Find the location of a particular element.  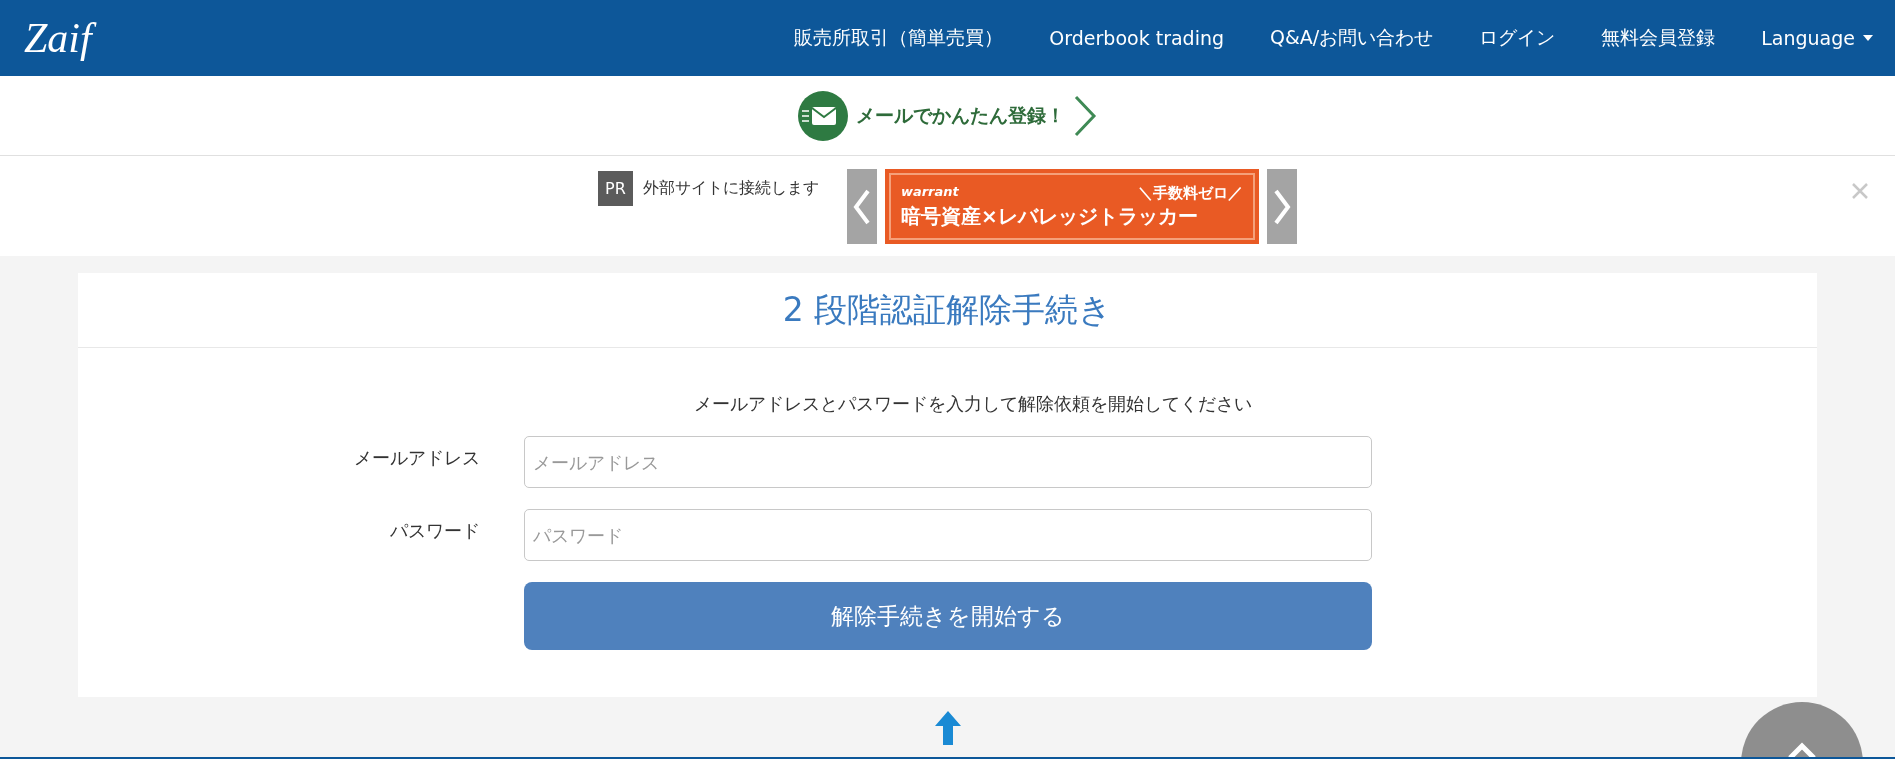

pr-badge: PR is located at coordinates (615, 188).